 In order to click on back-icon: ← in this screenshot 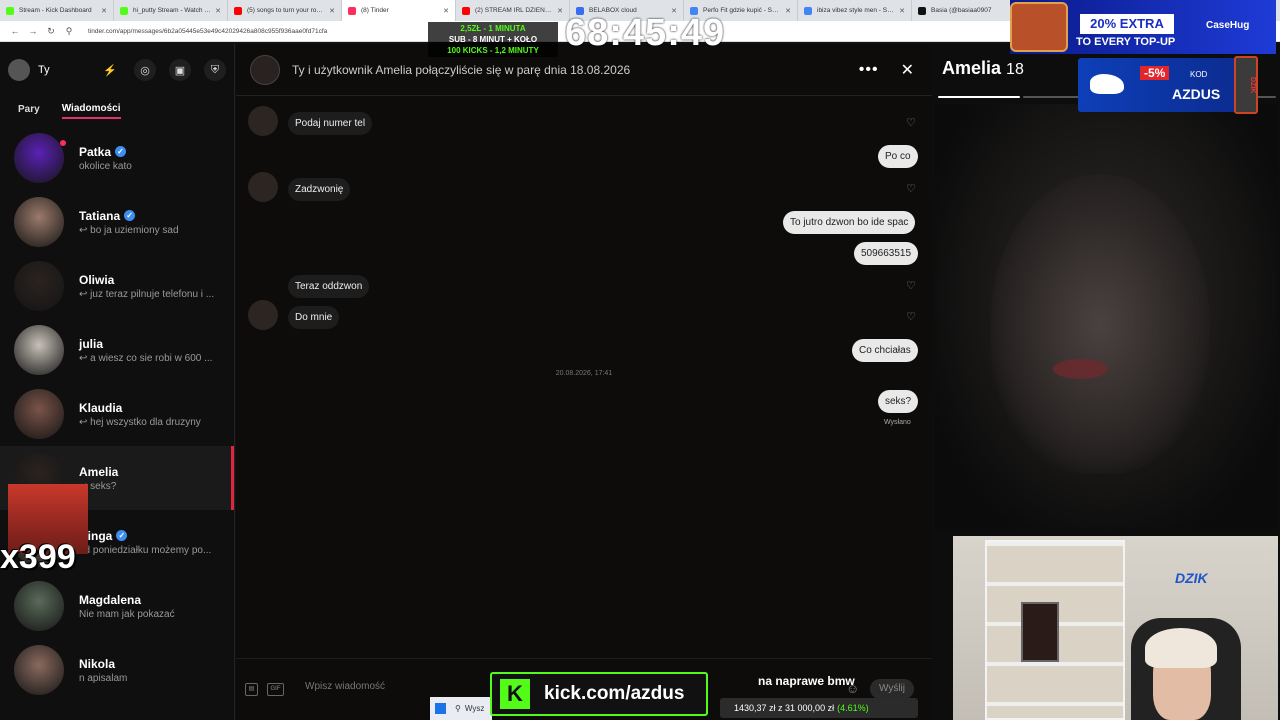, I will do `click(15, 31)`.